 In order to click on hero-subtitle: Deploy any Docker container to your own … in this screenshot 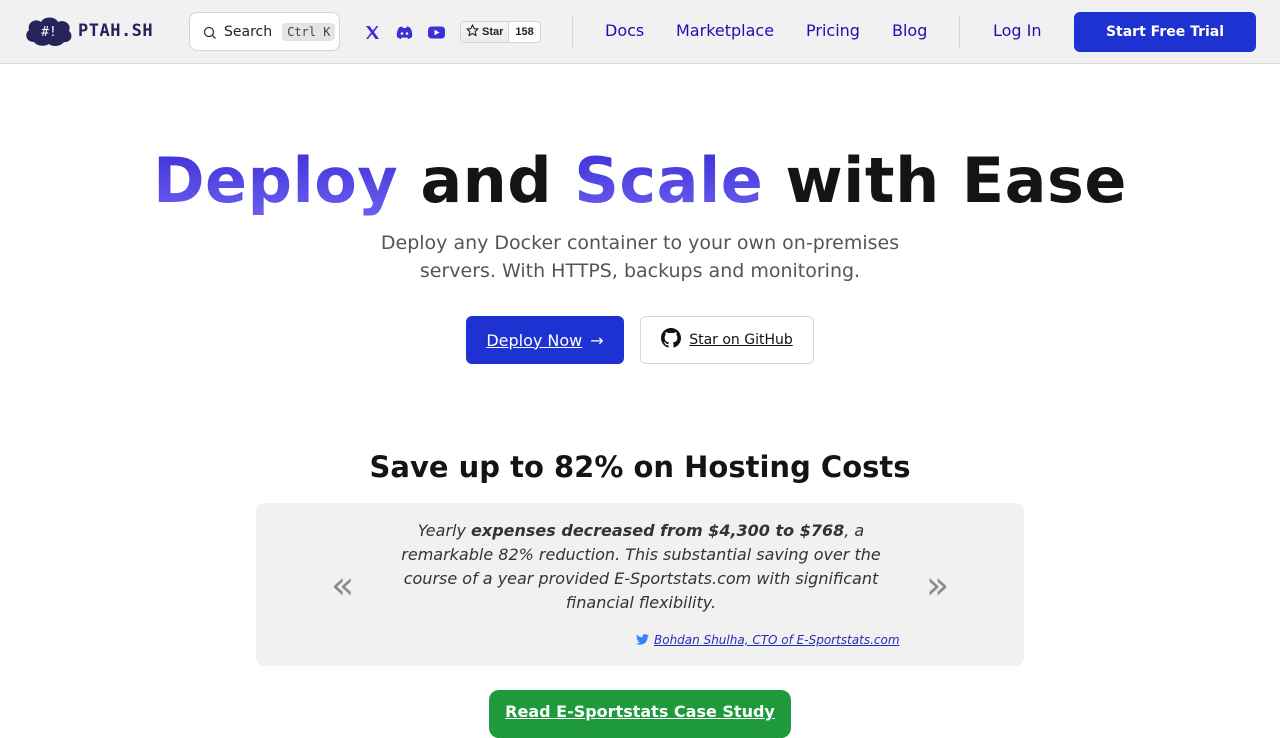, I will do `click(640, 257)`.